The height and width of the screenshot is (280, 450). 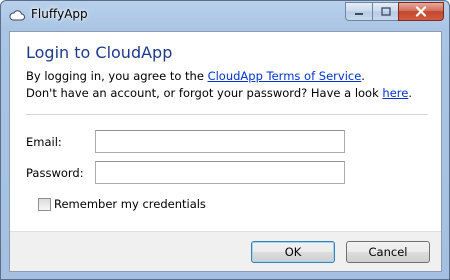 I want to click on close-icon, so click(x=421, y=11).